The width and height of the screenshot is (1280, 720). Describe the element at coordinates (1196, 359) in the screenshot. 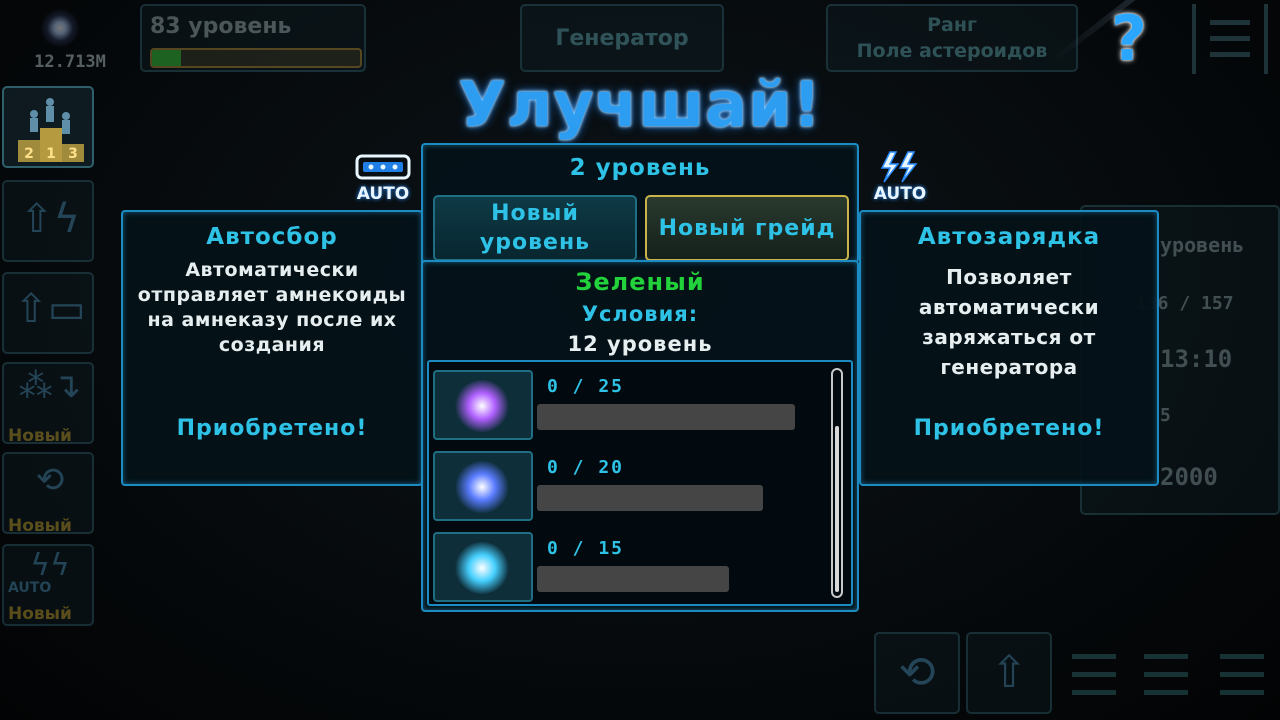

I see `stats-timer: 13:10` at that location.